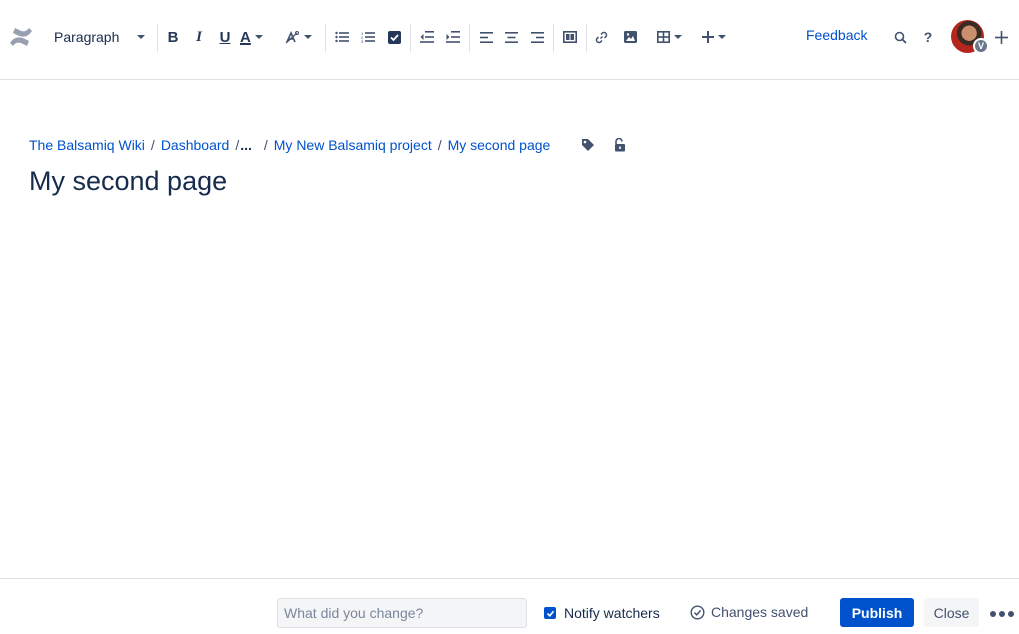 The image size is (1019, 634). What do you see at coordinates (760, 612) in the screenshot?
I see `save-status-label: Changes saved` at bounding box center [760, 612].